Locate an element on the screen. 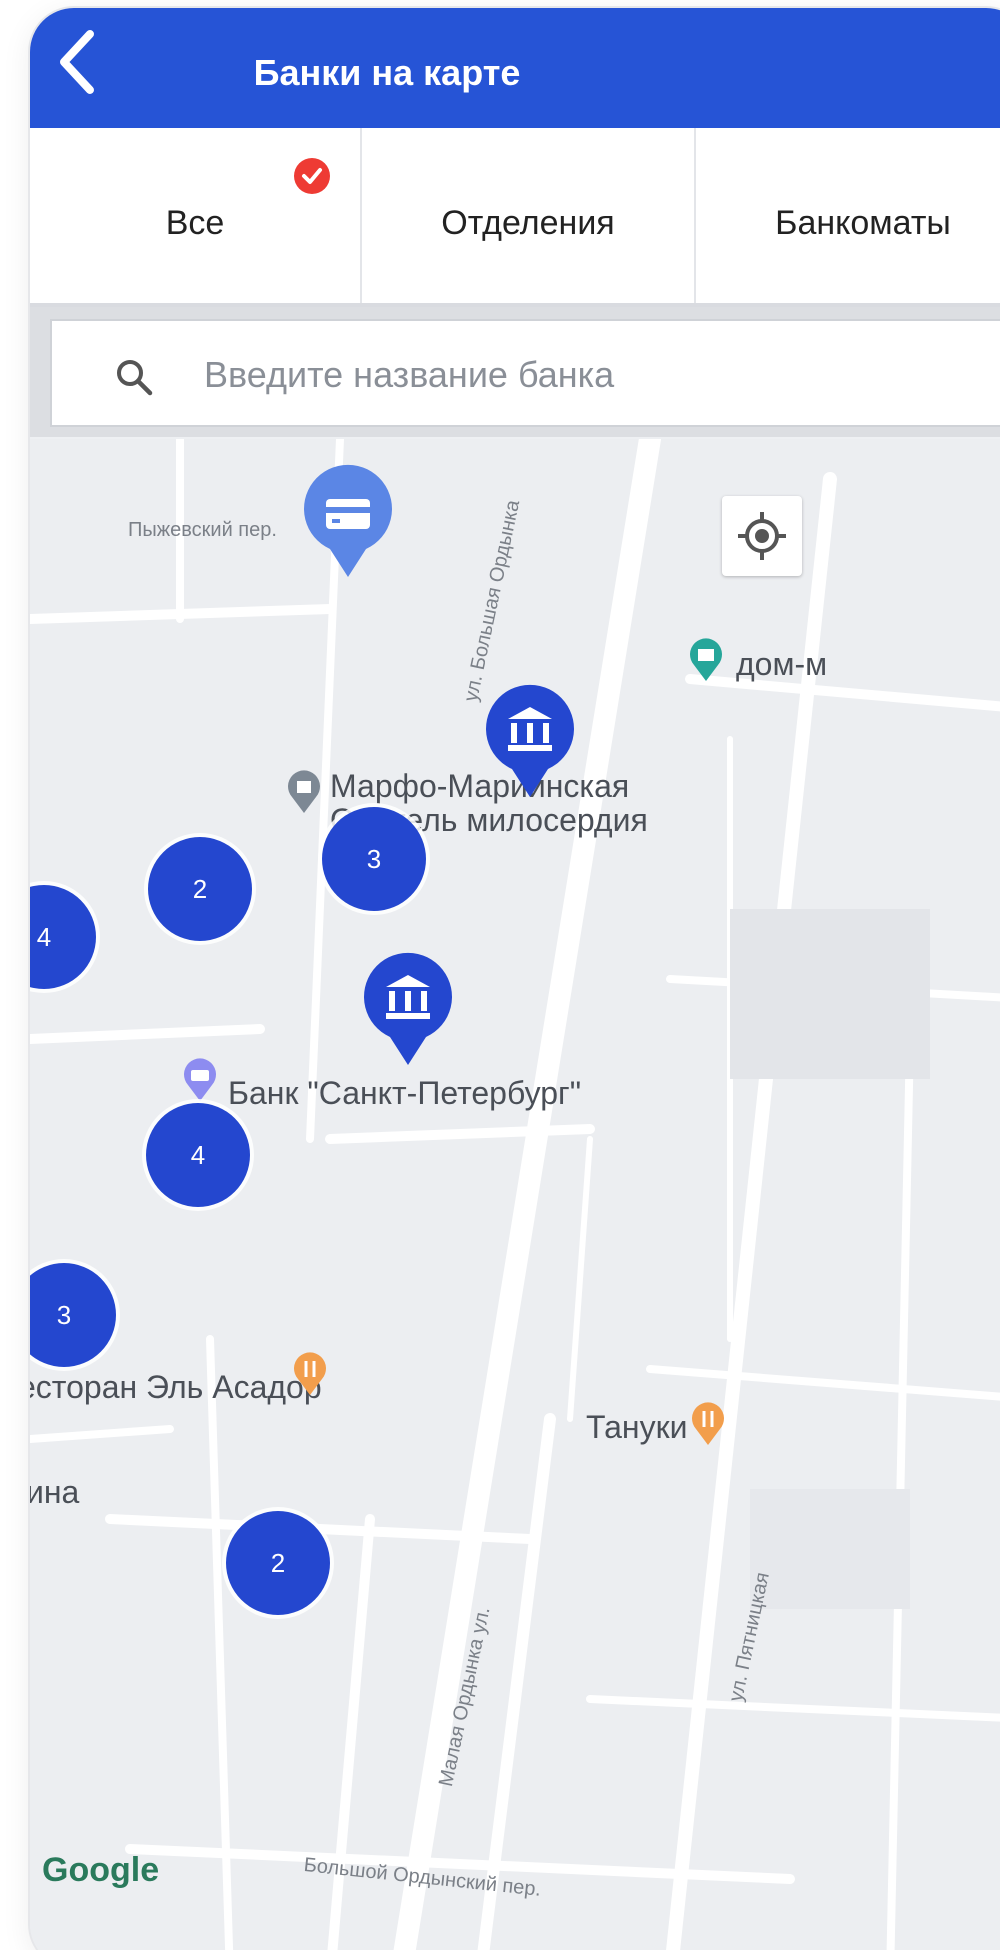  locate-button is located at coordinates (762, 536).